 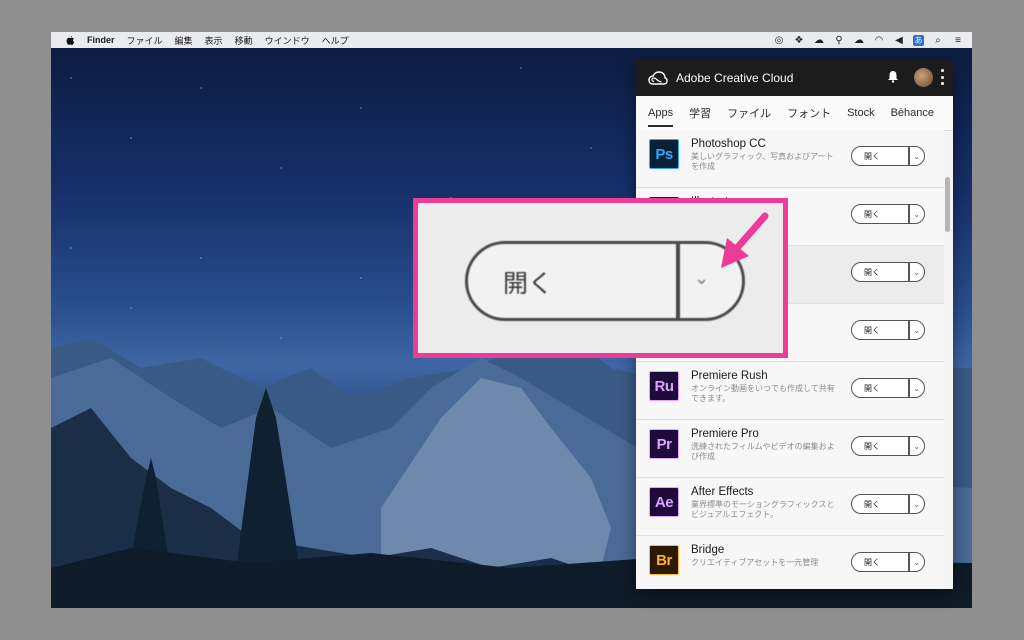 I want to click on tab-behance: Bēhance, so click(x=912, y=113).